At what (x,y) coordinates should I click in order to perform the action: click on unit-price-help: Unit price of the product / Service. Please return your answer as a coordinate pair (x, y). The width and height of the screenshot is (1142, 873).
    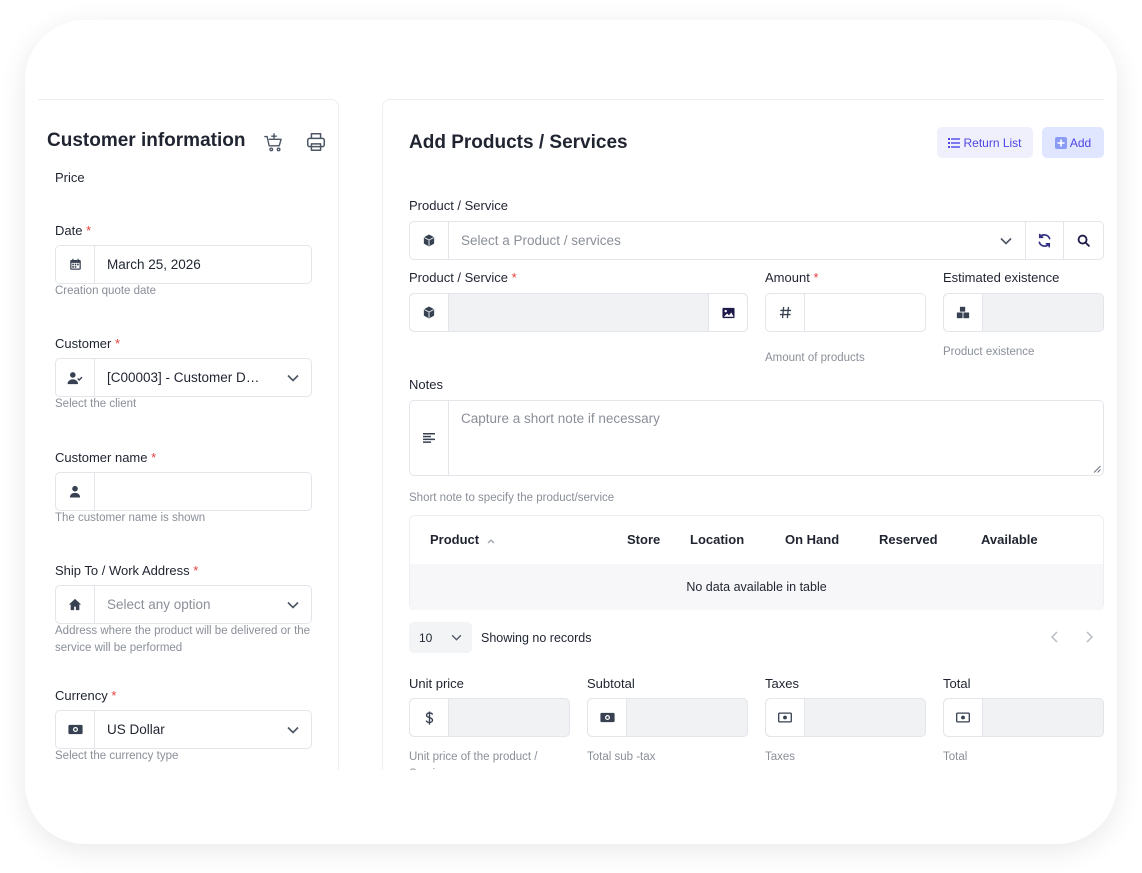
    Looking at the image, I should click on (473, 760).